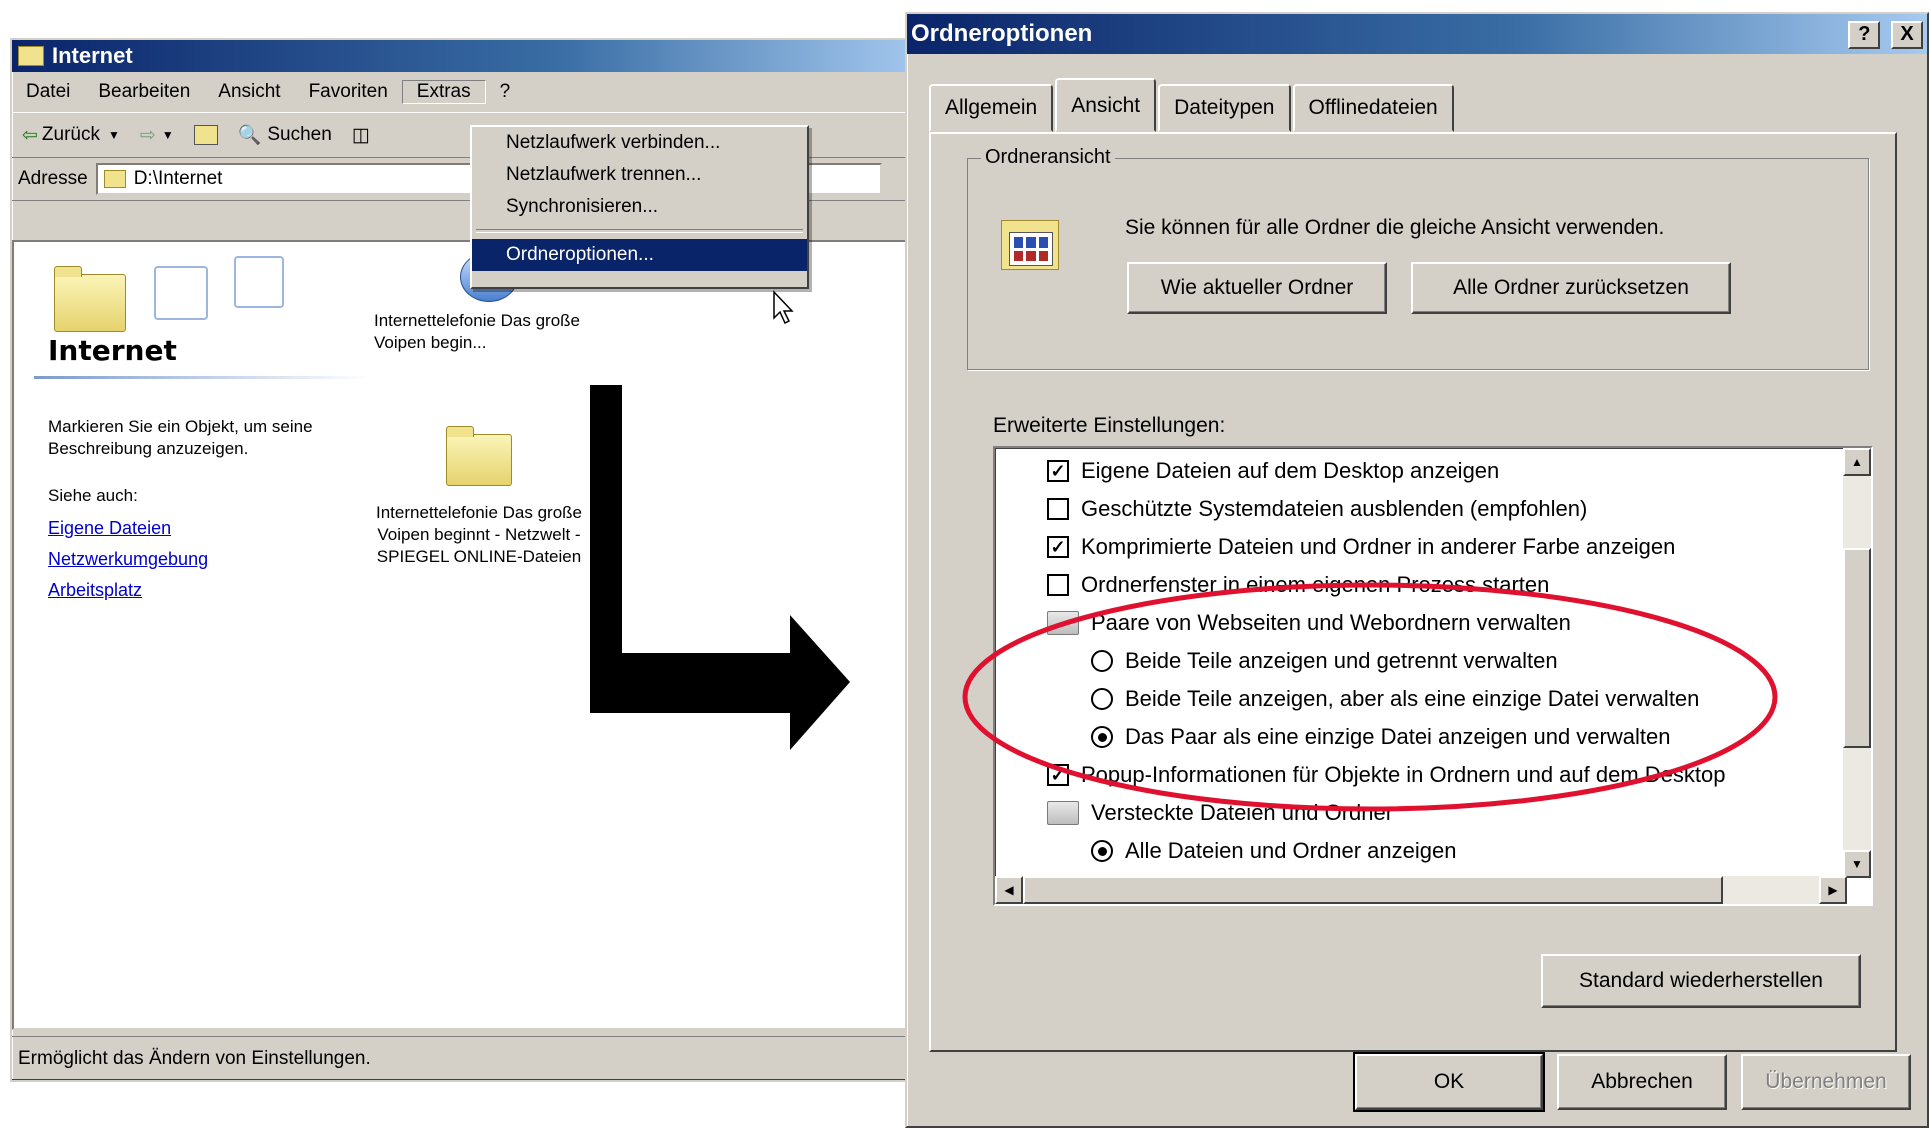  I want to click on forward-arrow-icon: ⇨, so click(147, 135).